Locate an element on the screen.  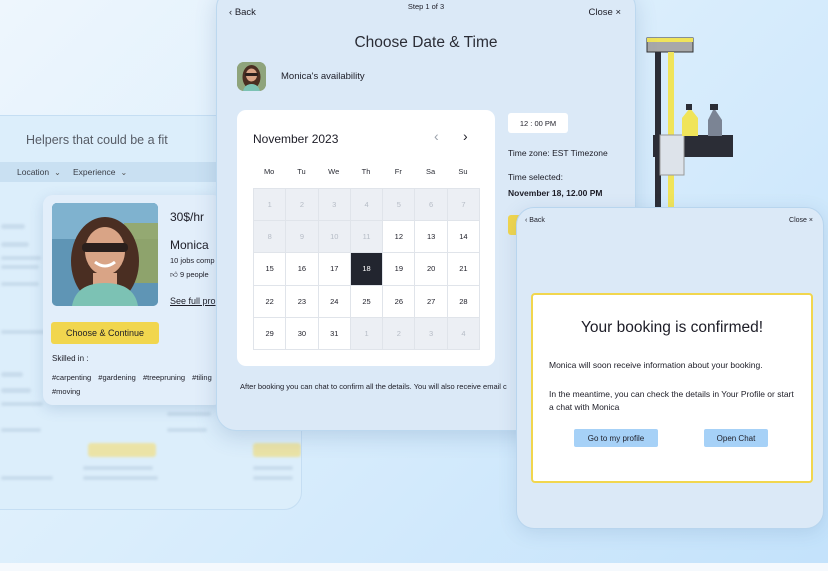
calendar-day: 22 is located at coordinates (270, 301).